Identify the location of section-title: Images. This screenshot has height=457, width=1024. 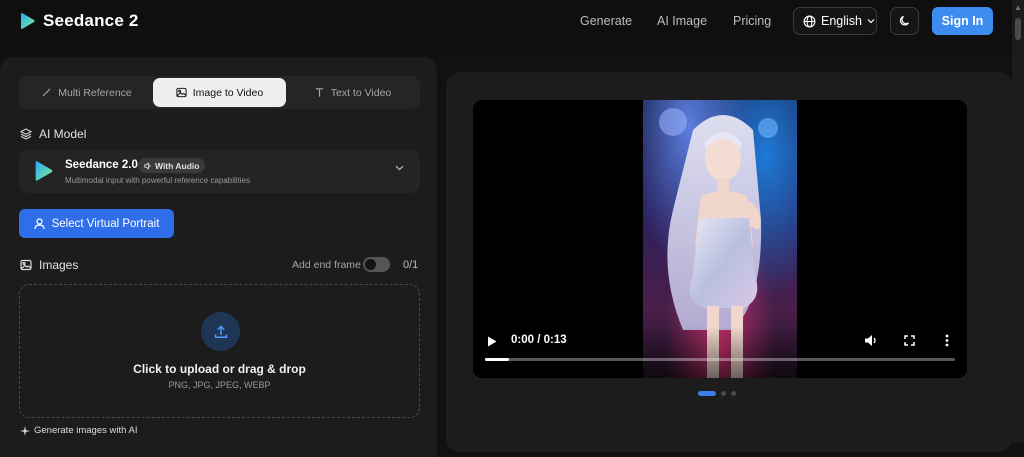
(59, 265).